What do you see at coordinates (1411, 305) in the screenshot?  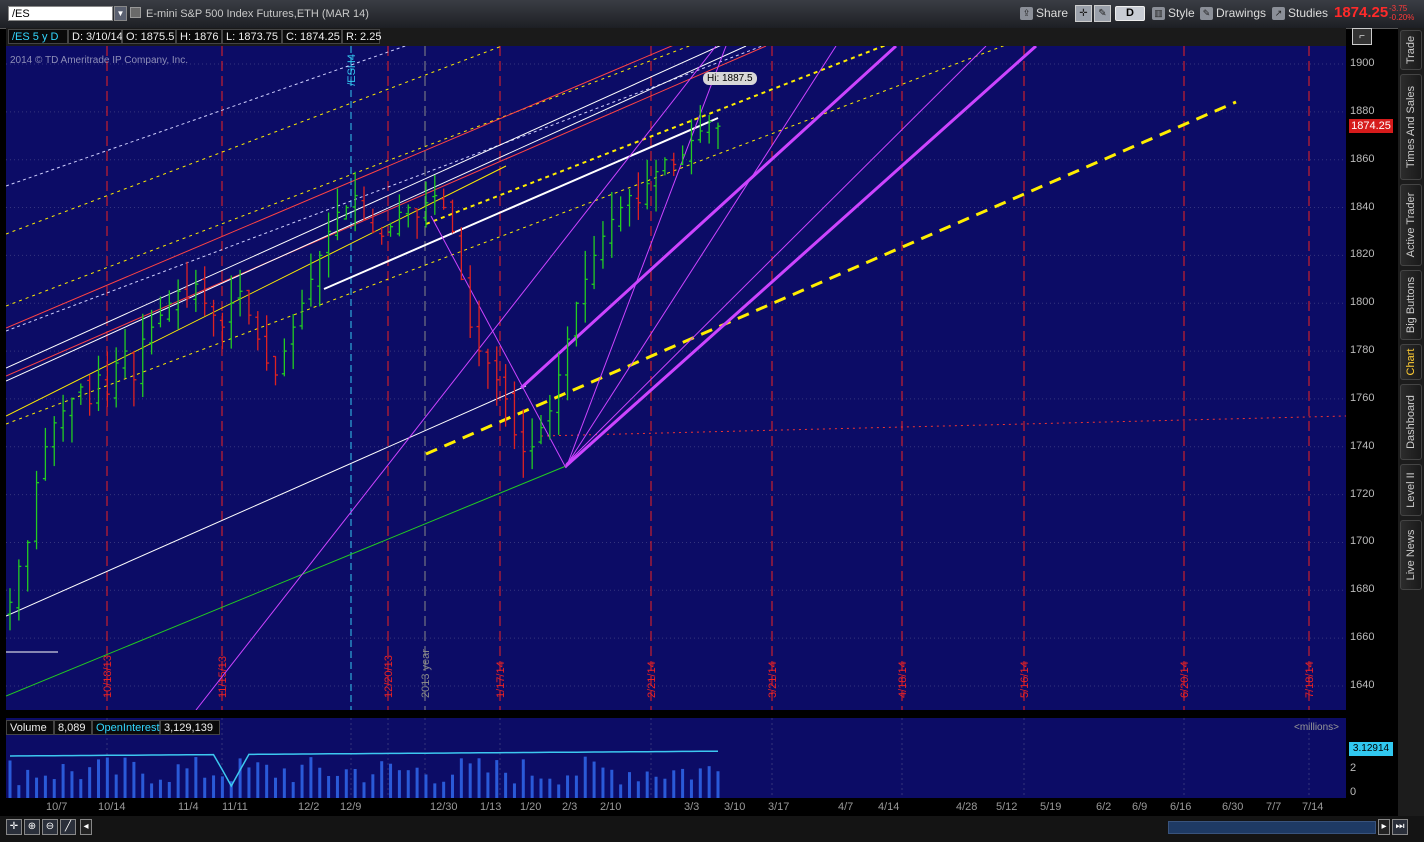 I see `tab-big-buttons: Big Buttons` at bounding box center [1411, 305].